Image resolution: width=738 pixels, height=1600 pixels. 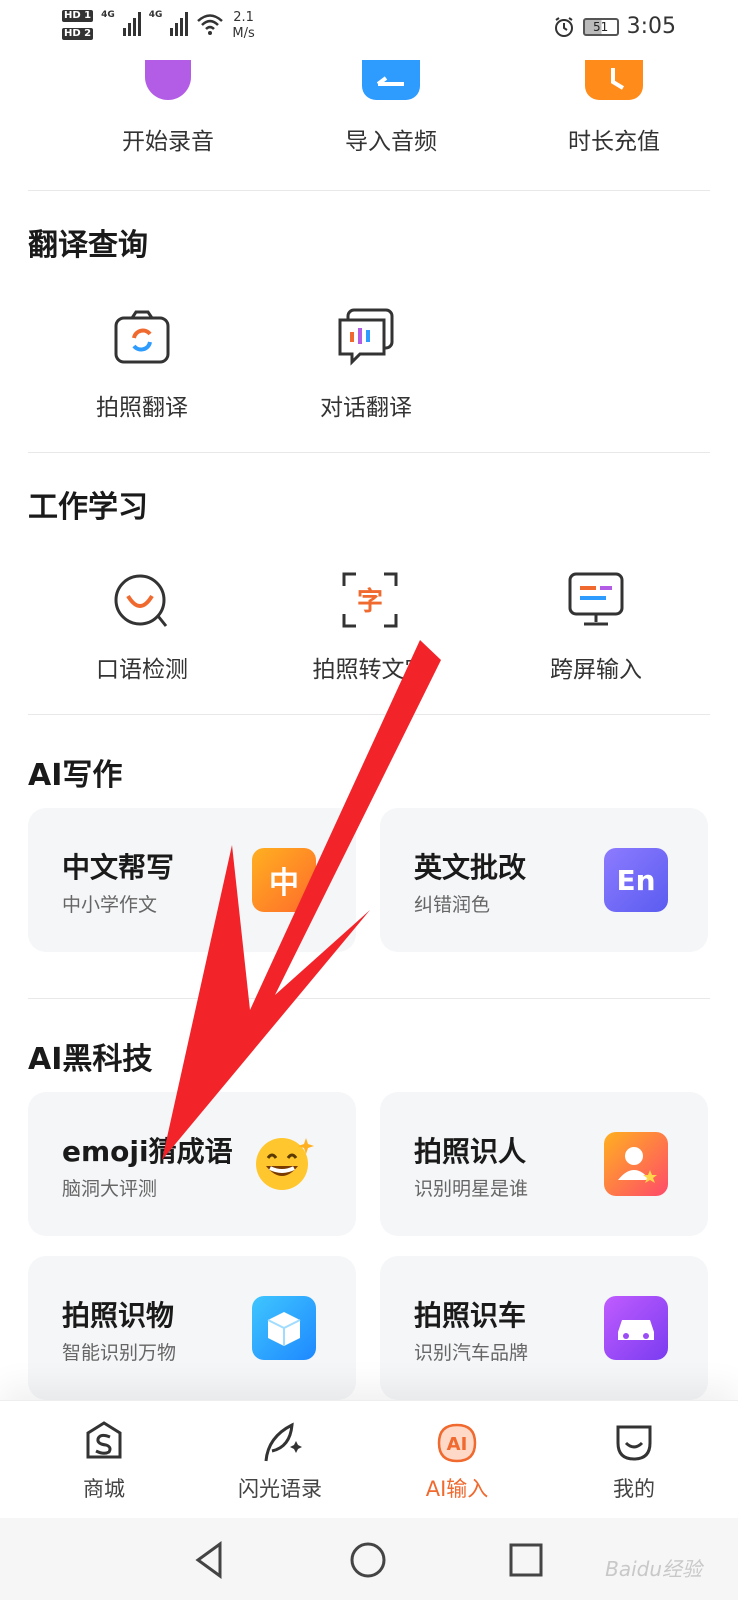 I want to click on signal2-icon, so click(x=179, y=23).